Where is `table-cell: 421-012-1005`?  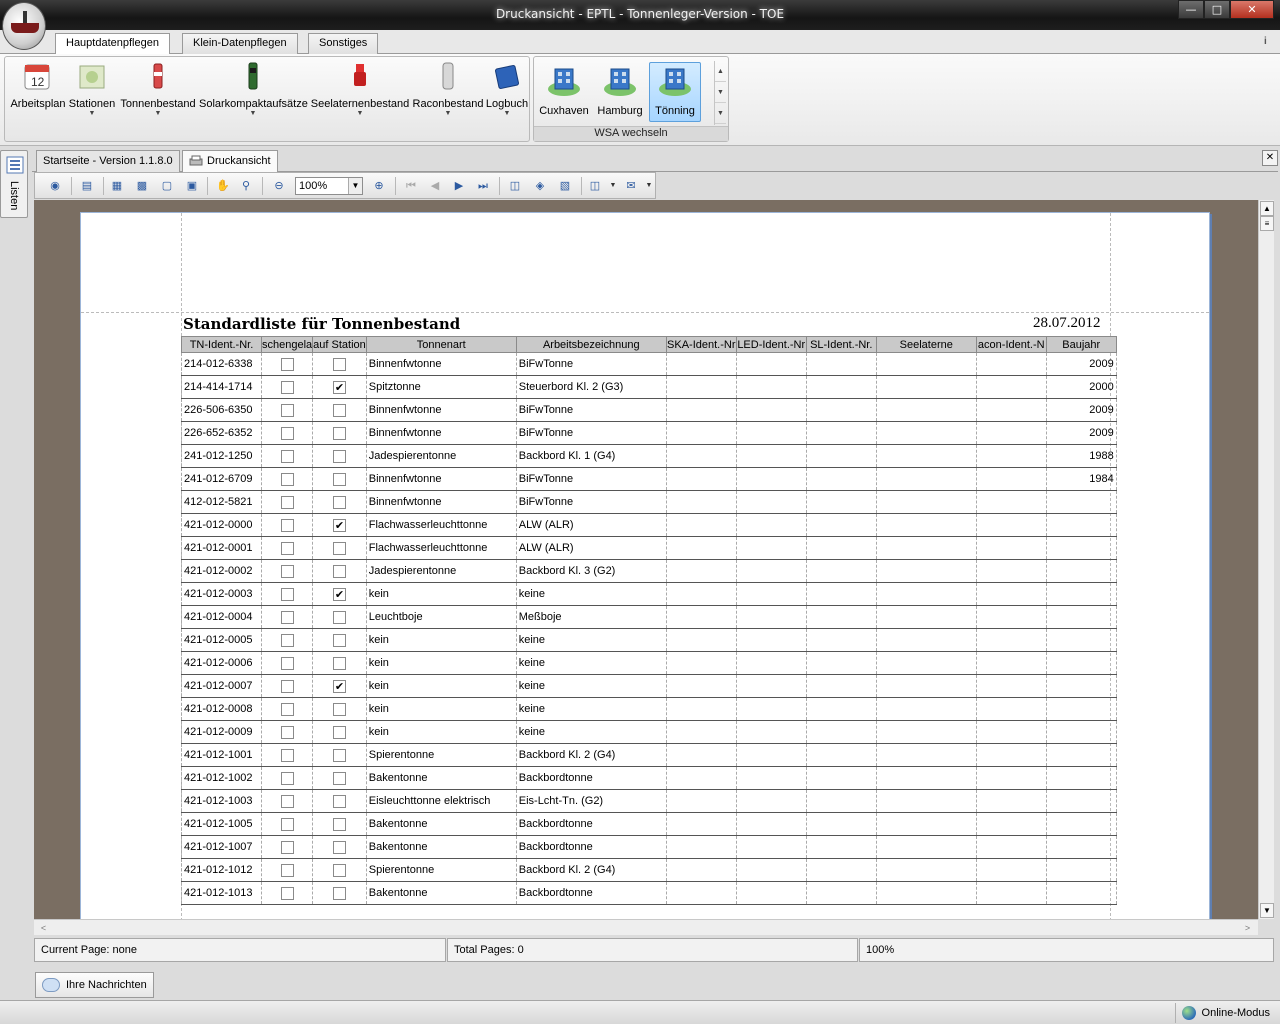 table-cell: 421-012-1005 is located at coordinates (221, 824).